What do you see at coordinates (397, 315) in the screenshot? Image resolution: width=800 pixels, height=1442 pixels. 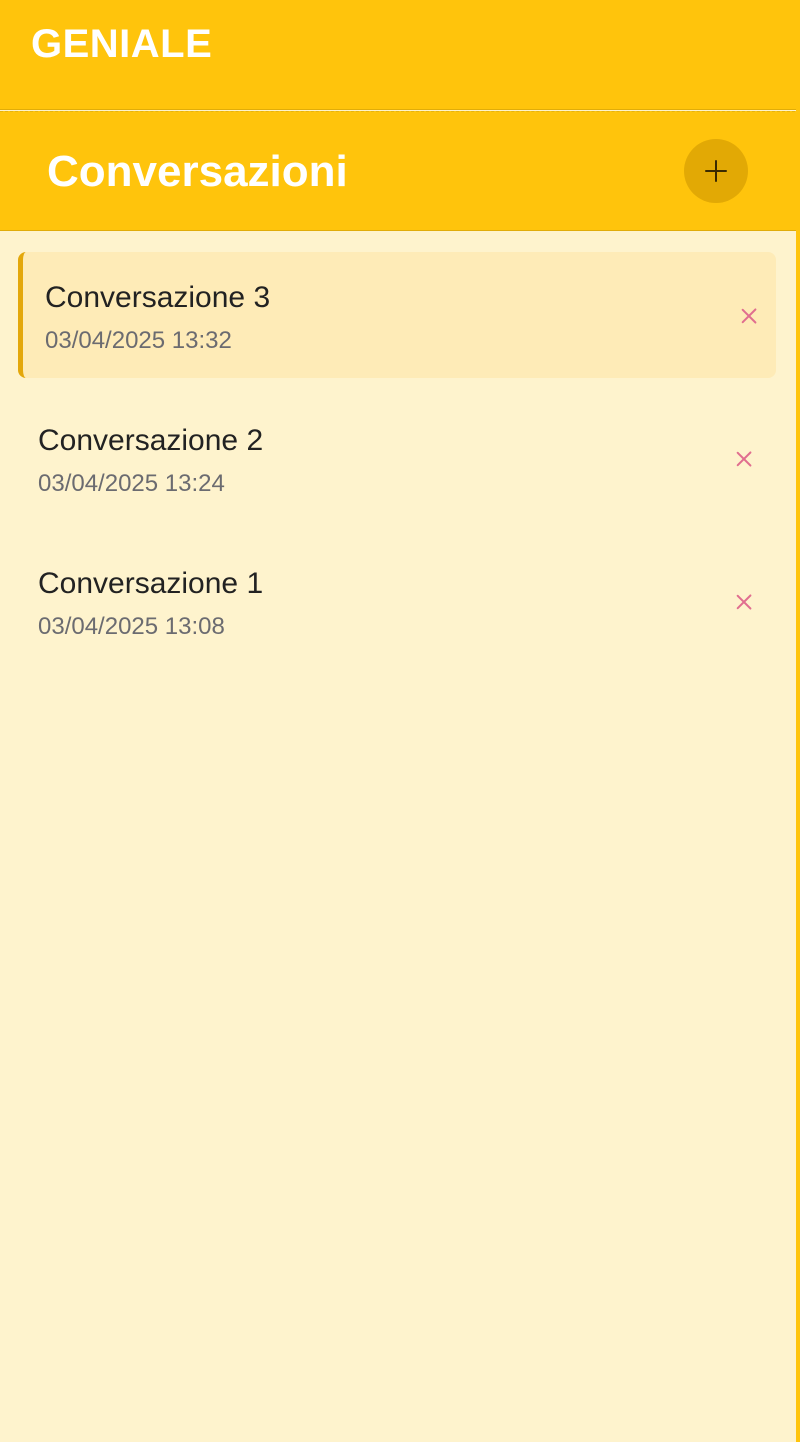 I see `conversation-item: Conversazione 3 03/04/2025 13:32` at bounding box center [397, 315].